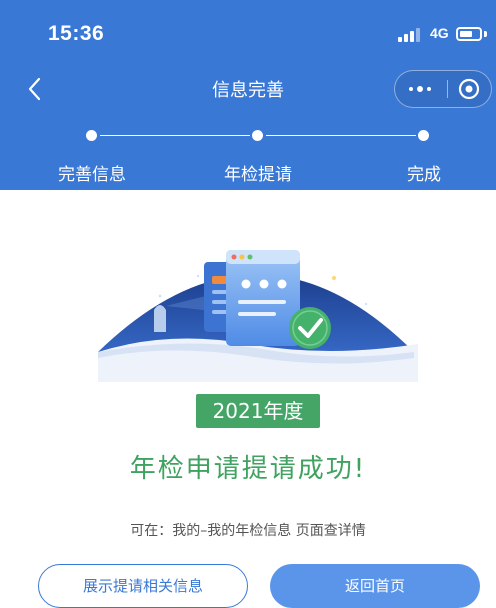 The width and height of the screenshot is (496, 608). I want to click on battery-icon, so click(469, 34).